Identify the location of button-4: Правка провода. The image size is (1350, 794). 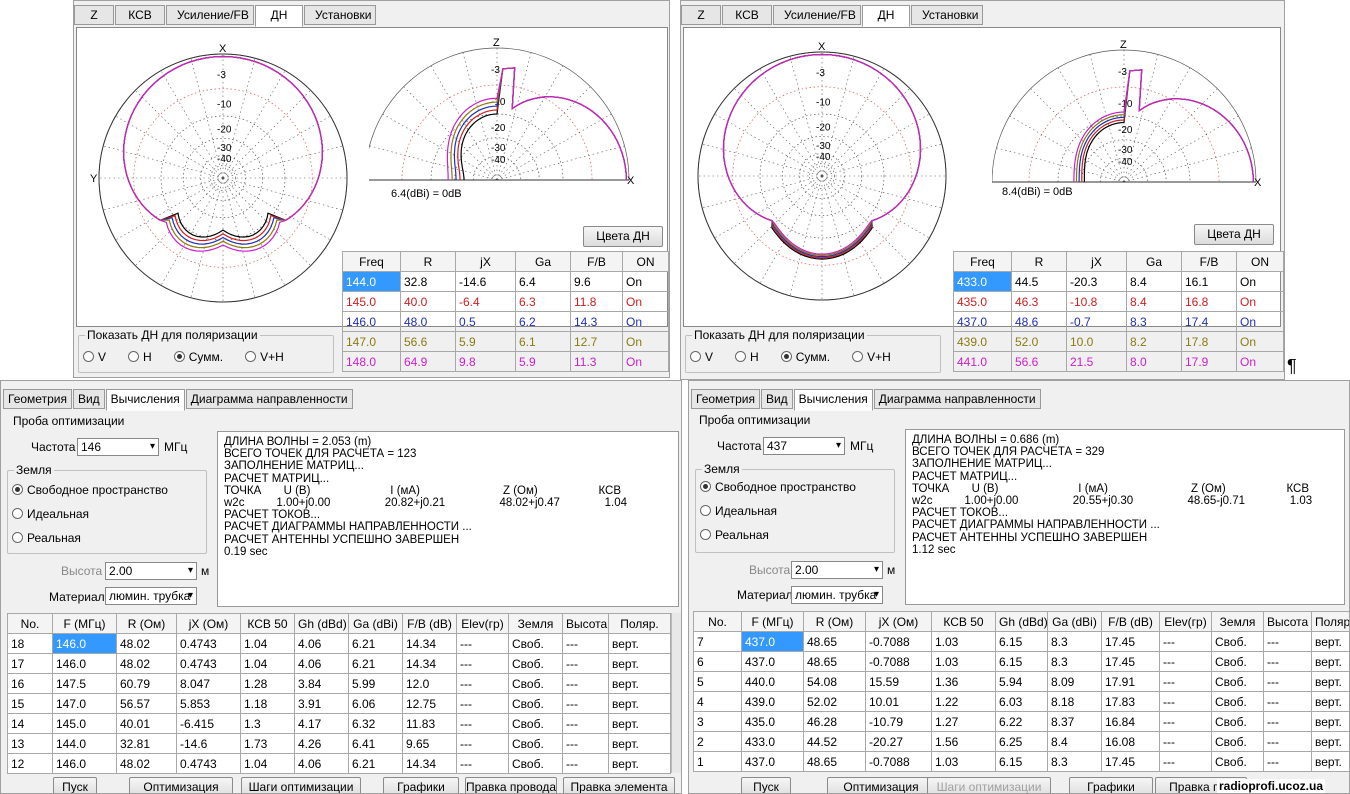
(511, 785).